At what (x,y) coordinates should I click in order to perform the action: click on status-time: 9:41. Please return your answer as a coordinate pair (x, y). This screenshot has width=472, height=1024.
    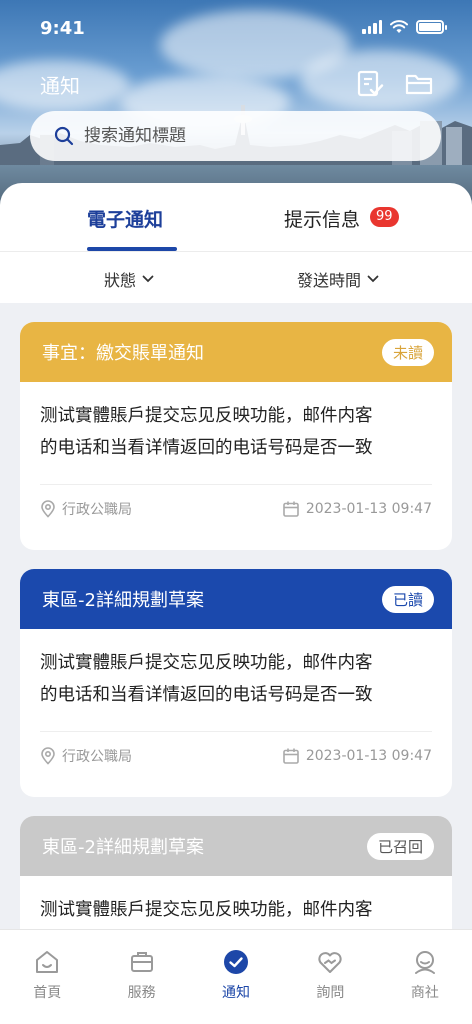
    Looking at the image, I should click on (62, 28).